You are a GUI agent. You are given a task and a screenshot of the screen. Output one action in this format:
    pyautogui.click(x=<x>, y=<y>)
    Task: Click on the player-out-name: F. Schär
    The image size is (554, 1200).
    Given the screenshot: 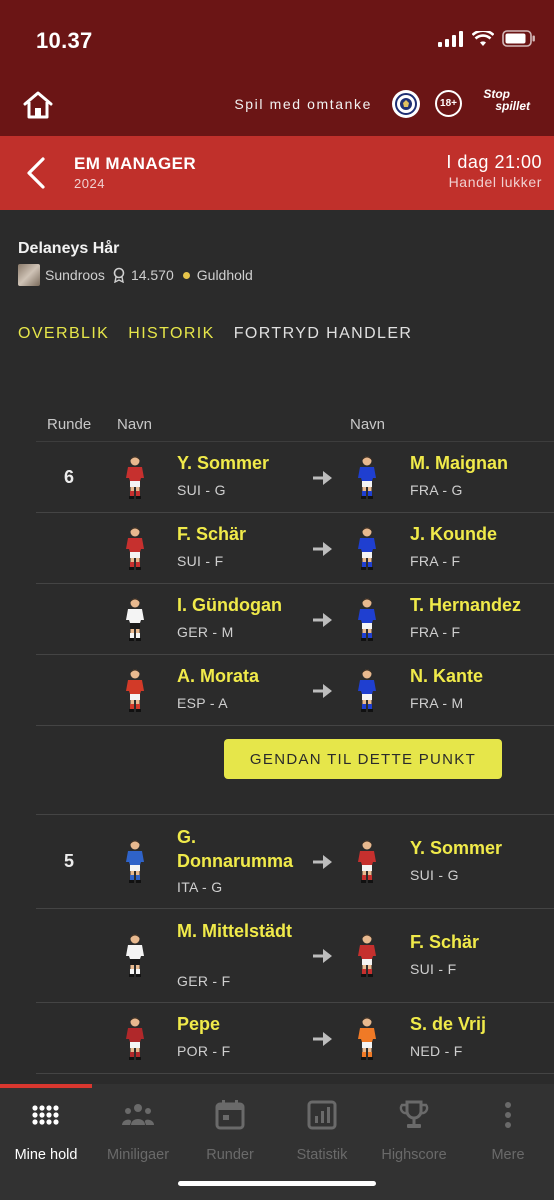 What is the action you would take?
    pyautogui.click(x=211, y=534)
    